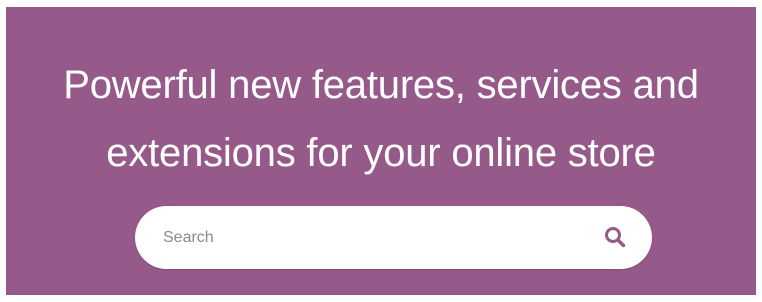  I want to click on headline-line-2: extensions for your online store, so click(381, 153).